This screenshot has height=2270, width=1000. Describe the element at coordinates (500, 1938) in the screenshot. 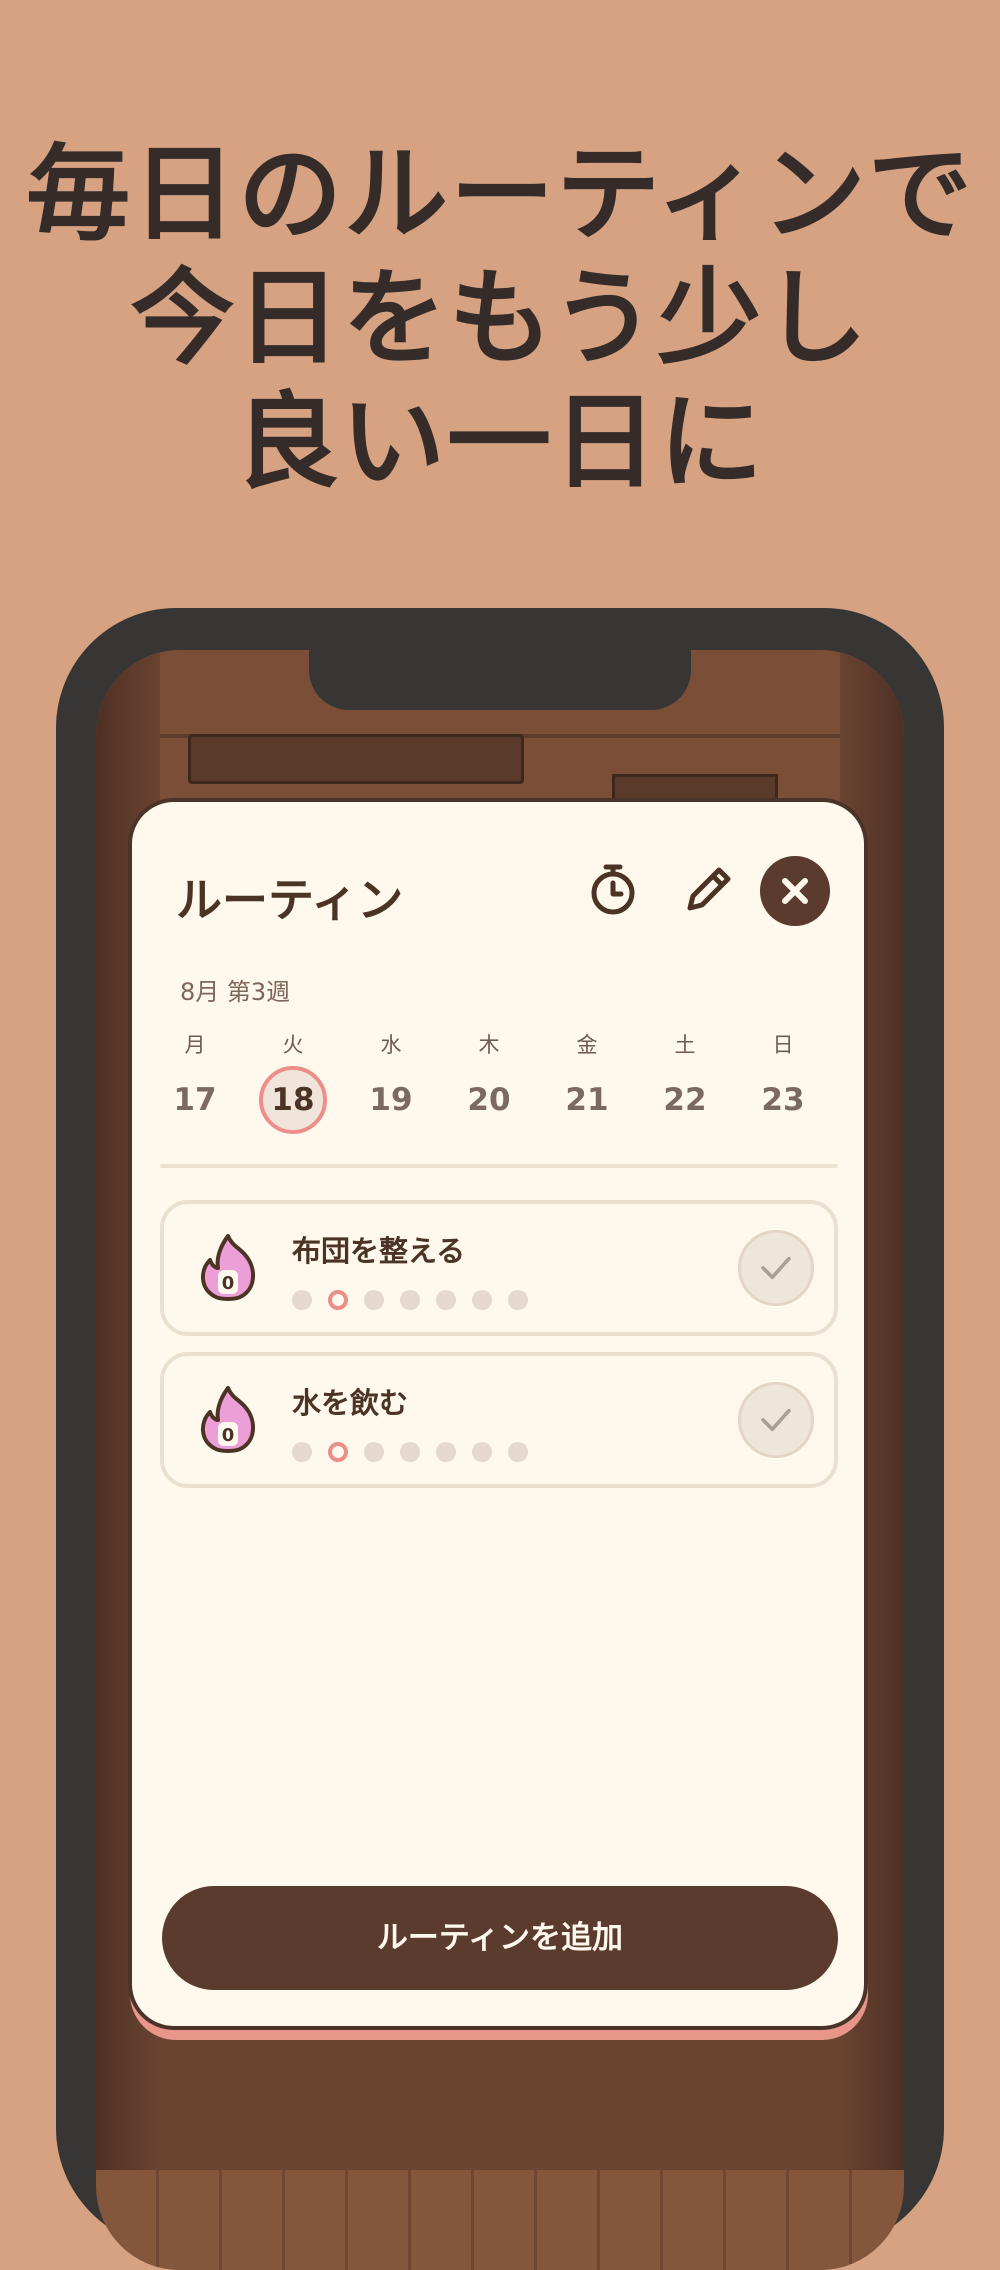

I see `add-routine-button: ルーティンを追加` at that location.